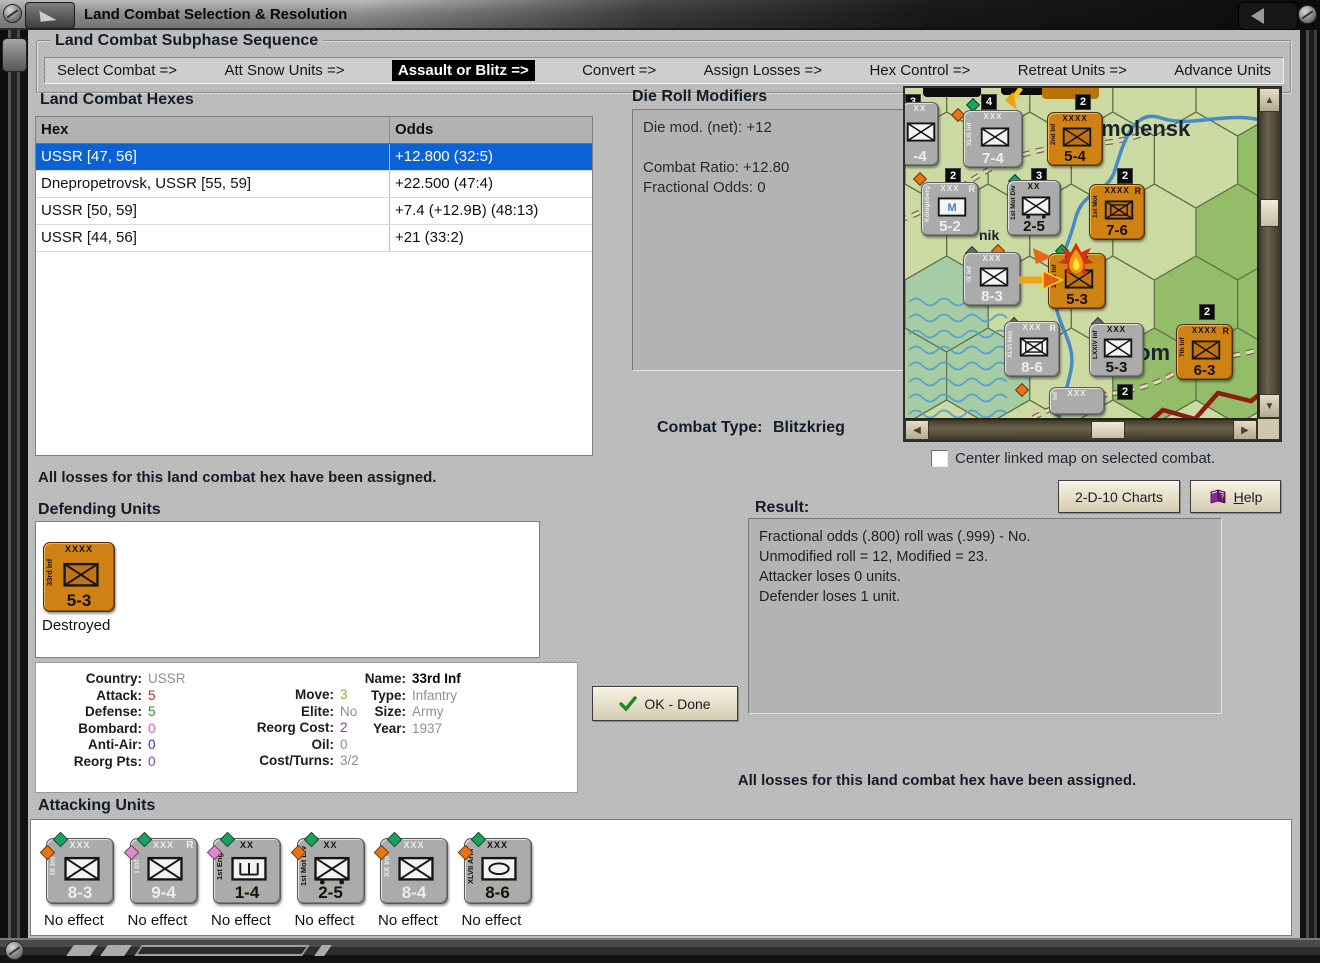 The height and width of the screenshot is (963, 1320). Describe the element at coordinates (1269, 213) in the screenshot. I see `vertical-scroll-thumb` at that location.